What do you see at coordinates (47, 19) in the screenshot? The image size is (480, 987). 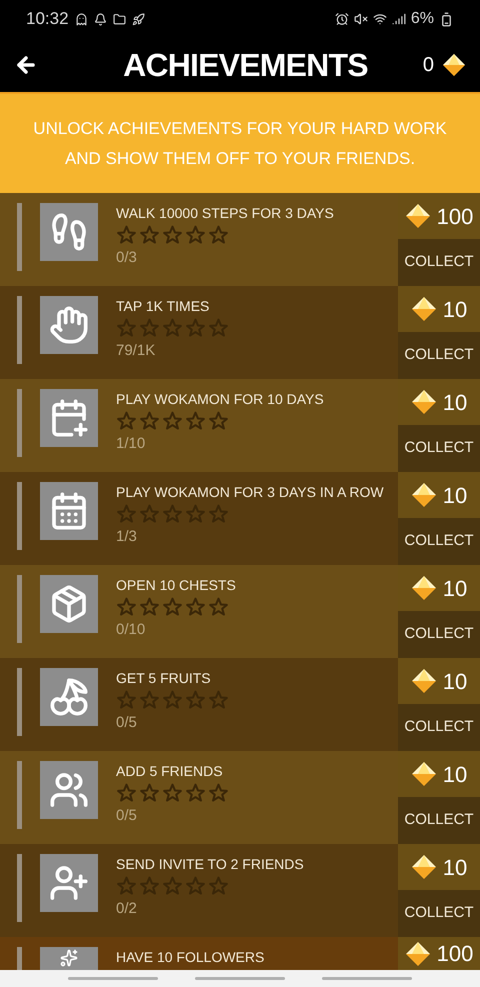 I see `status-time: 10:32` at bounding box center [47, 19].